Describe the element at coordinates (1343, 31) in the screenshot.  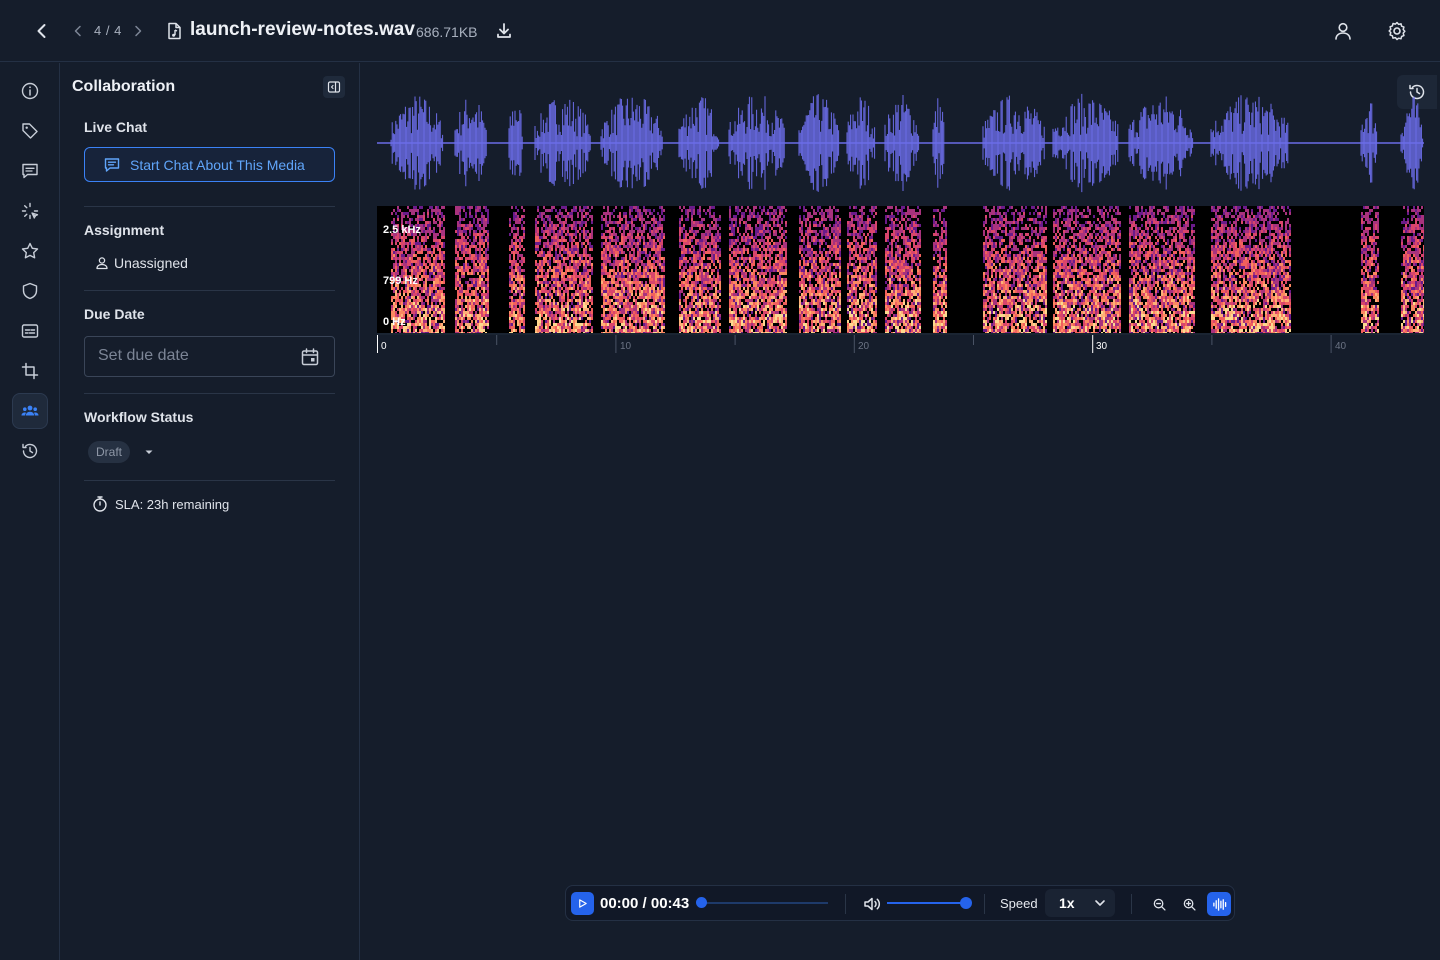
I see `user-icon` at that location.